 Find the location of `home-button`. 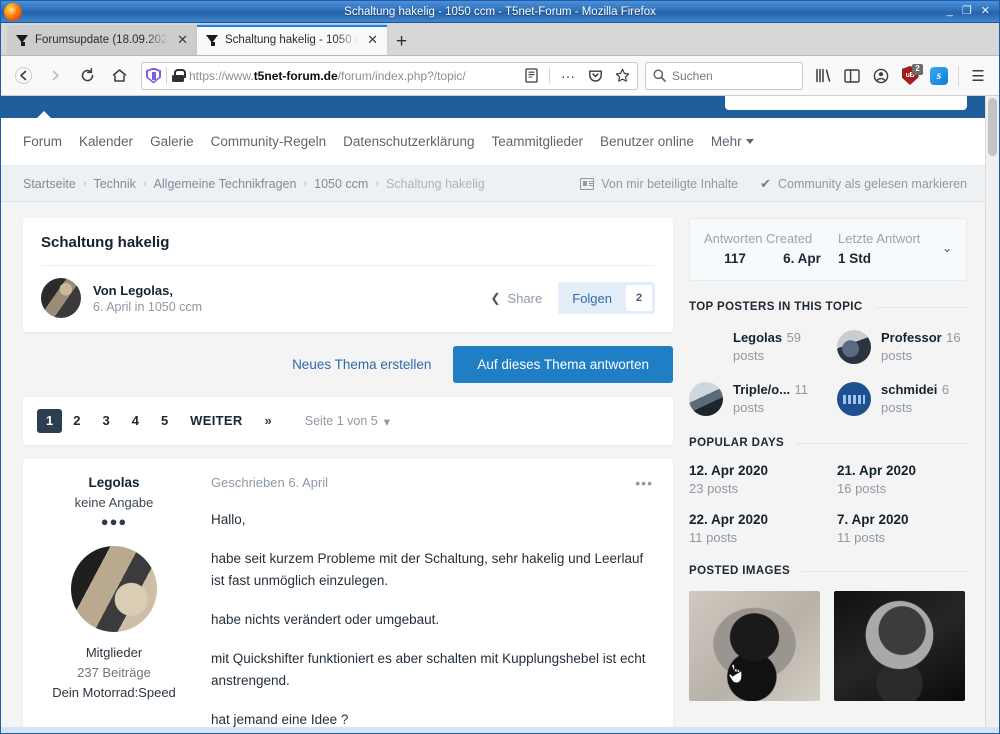

home-button is located at coordinates (119, 76).